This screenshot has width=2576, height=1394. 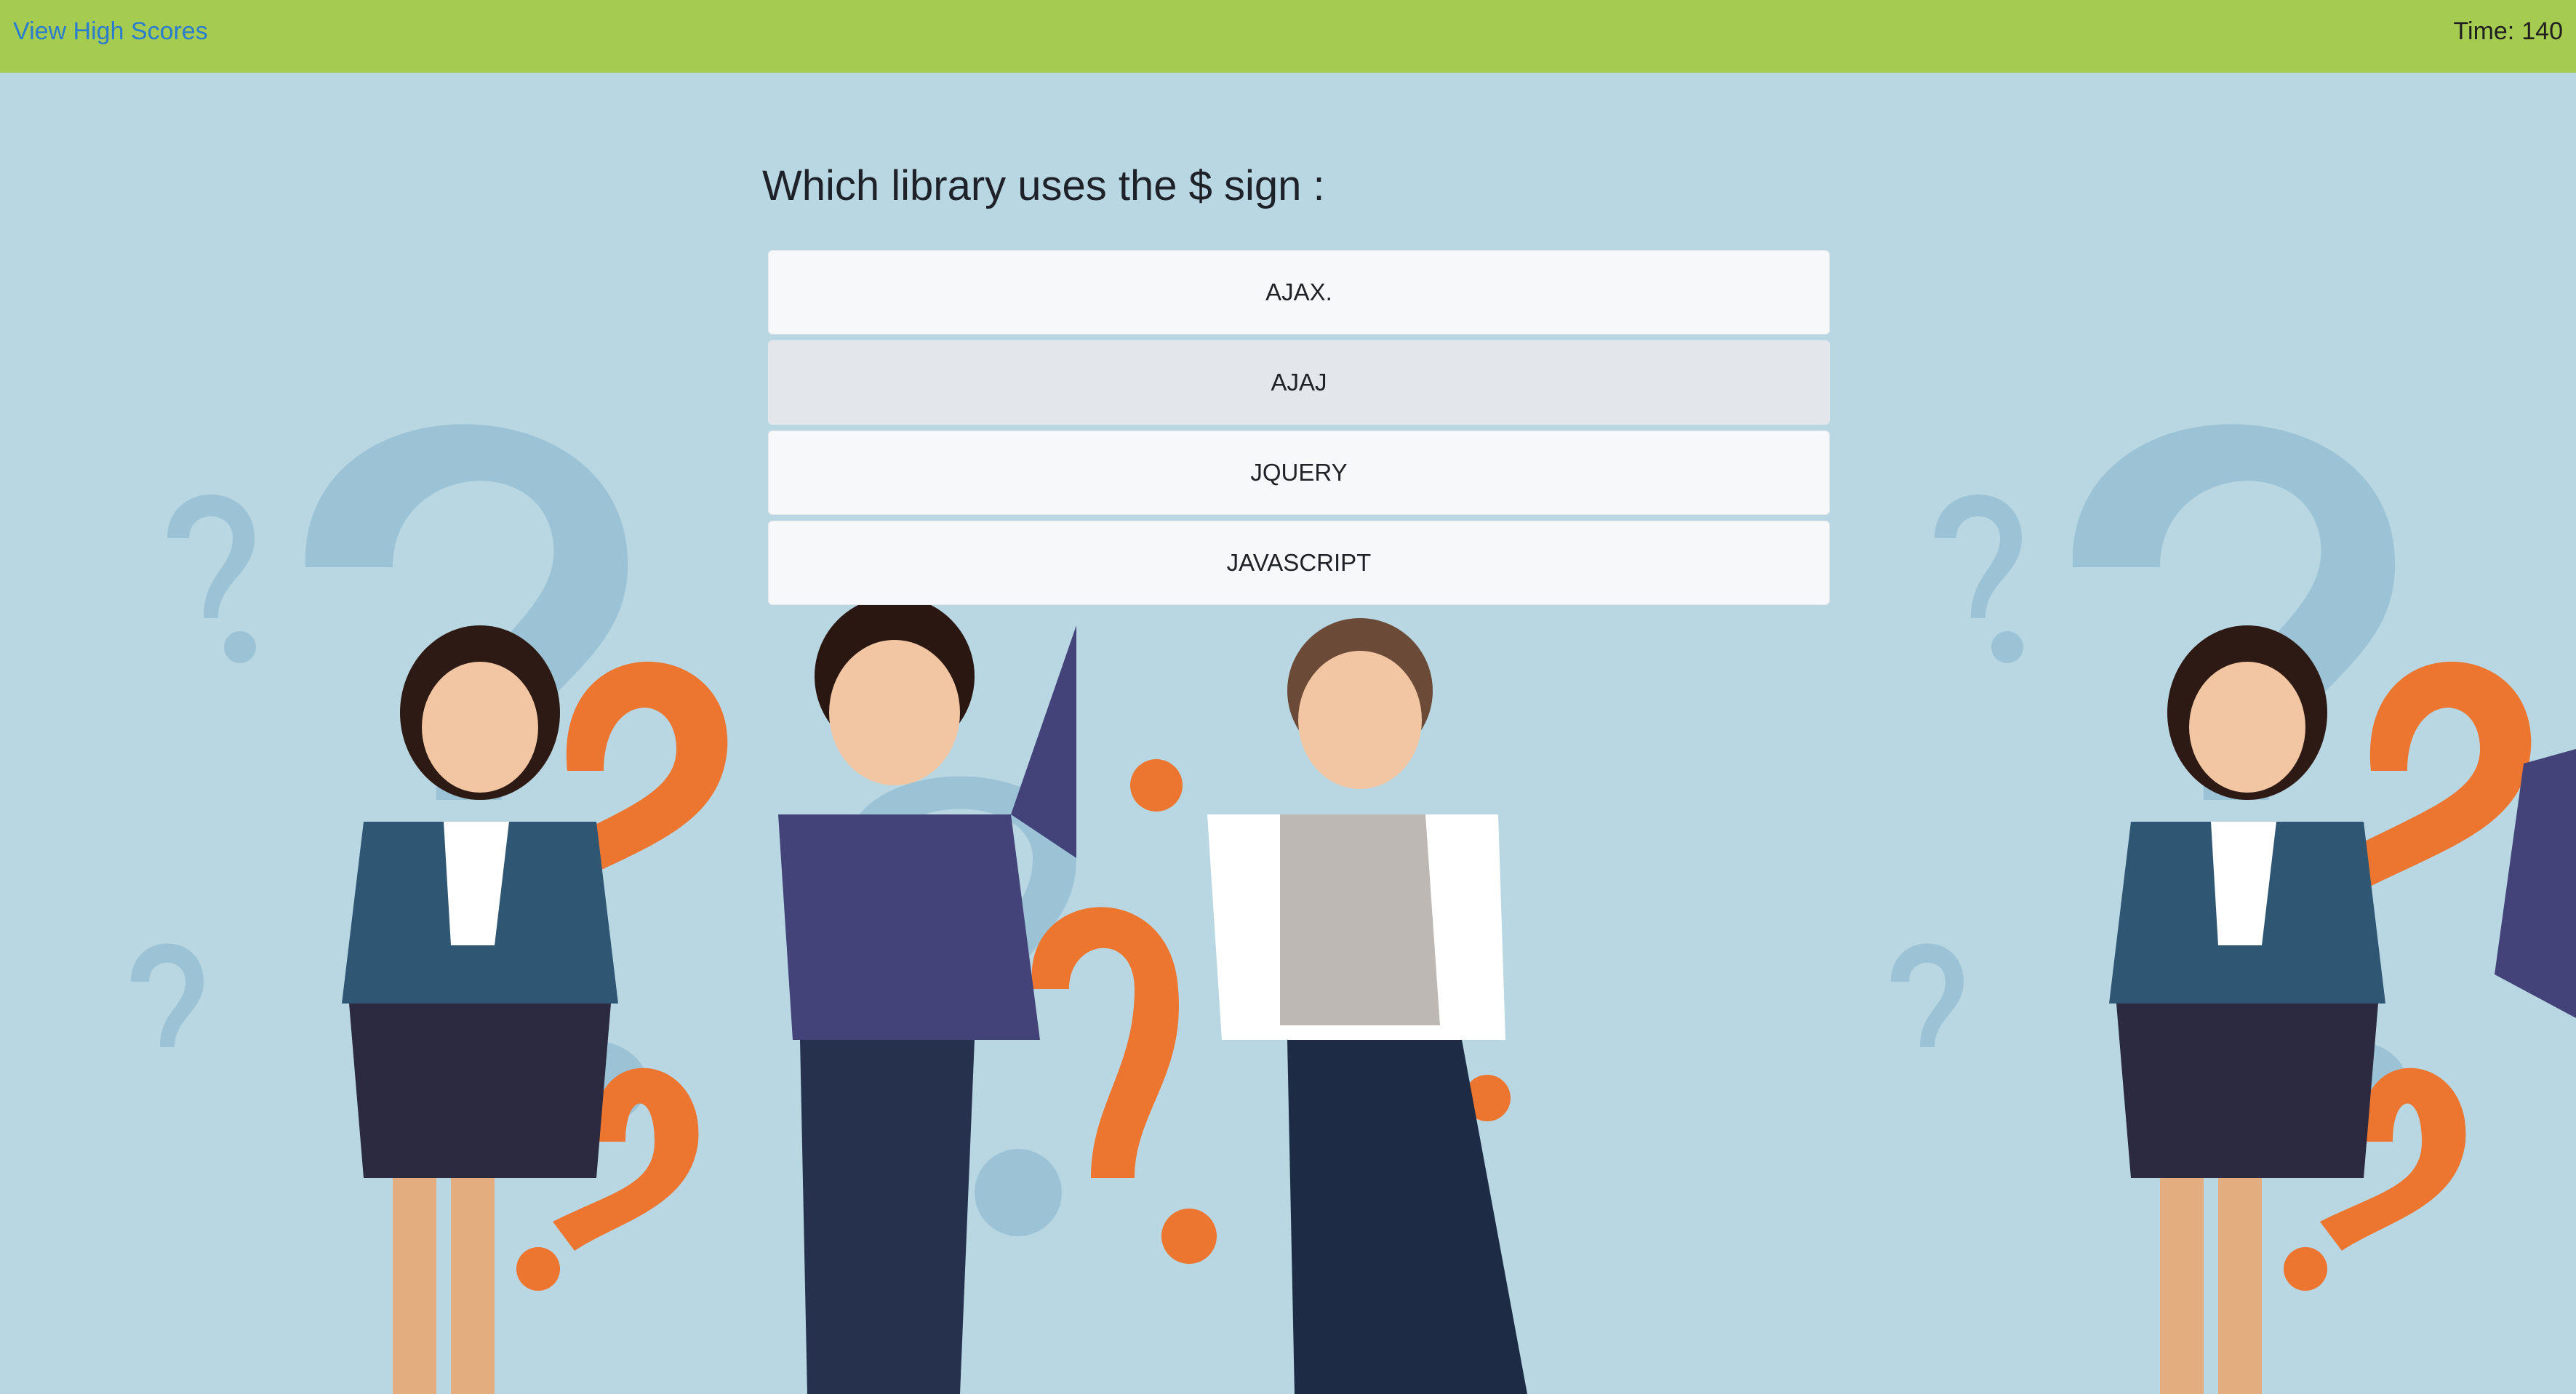 What do you see at coordinates (1299, 563) in the screenshot?
I see `answer-button-javascript: JAVASCRIPT` at bounding box center [1299, 563].